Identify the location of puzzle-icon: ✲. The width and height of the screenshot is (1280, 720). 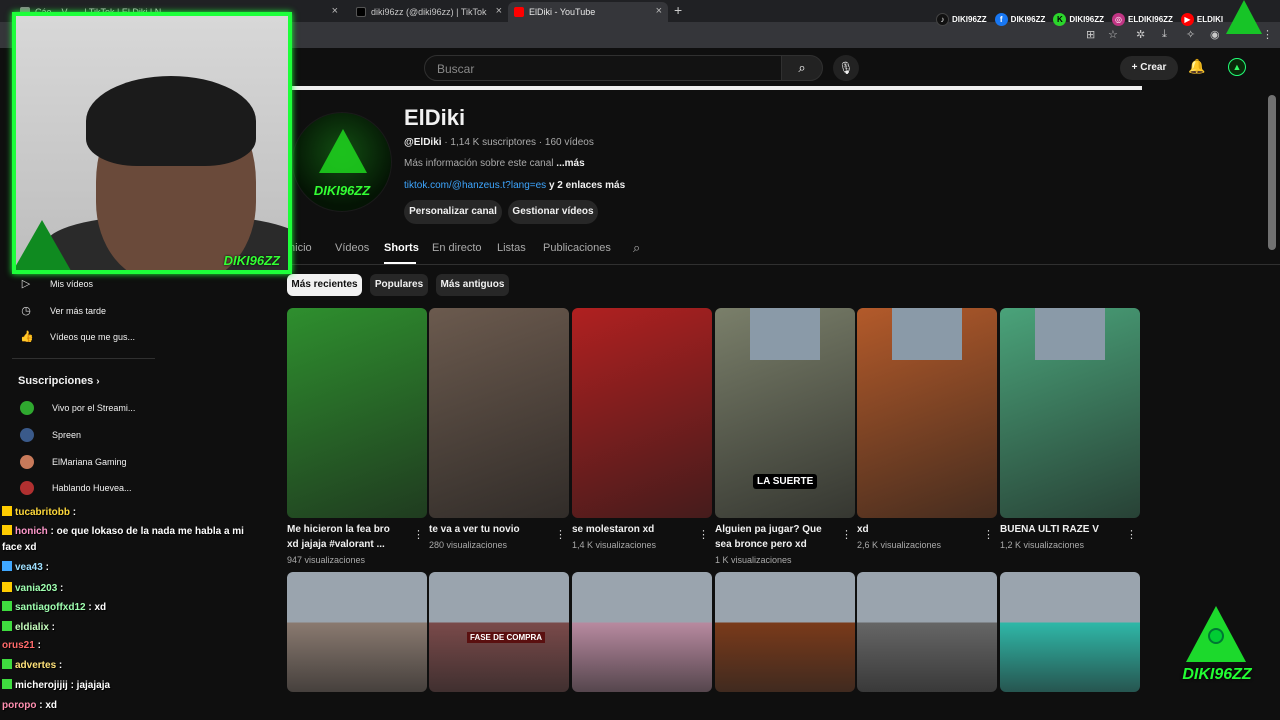
(1140, 34).